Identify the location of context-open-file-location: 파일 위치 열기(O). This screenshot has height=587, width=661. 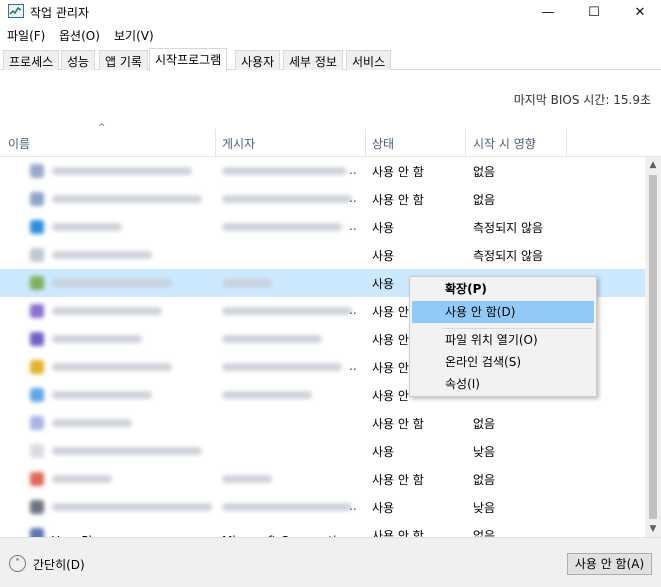
(503, 340).